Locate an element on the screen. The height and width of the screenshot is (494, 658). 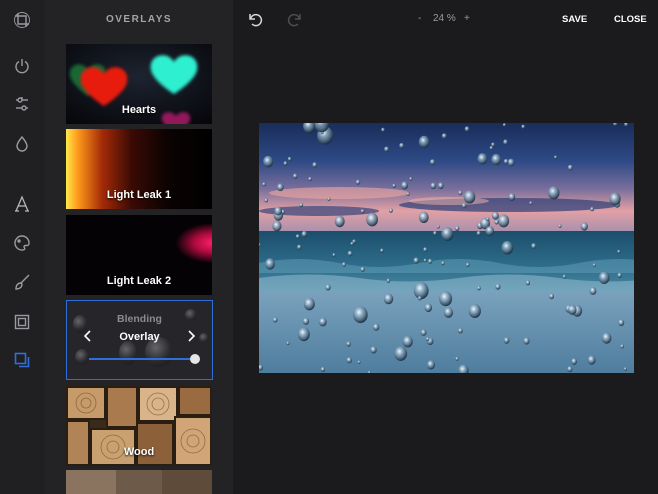
frame-icon is located at coordinates (22, 322).